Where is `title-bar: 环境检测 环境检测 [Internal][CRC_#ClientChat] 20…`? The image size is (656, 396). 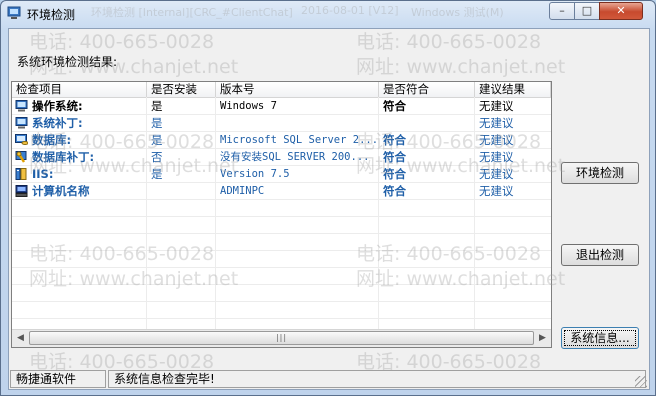 title-bar: 环境检测 环境检测 [Internal][CRC_#ClientChat] 20… is located at coordinates (328, 14).